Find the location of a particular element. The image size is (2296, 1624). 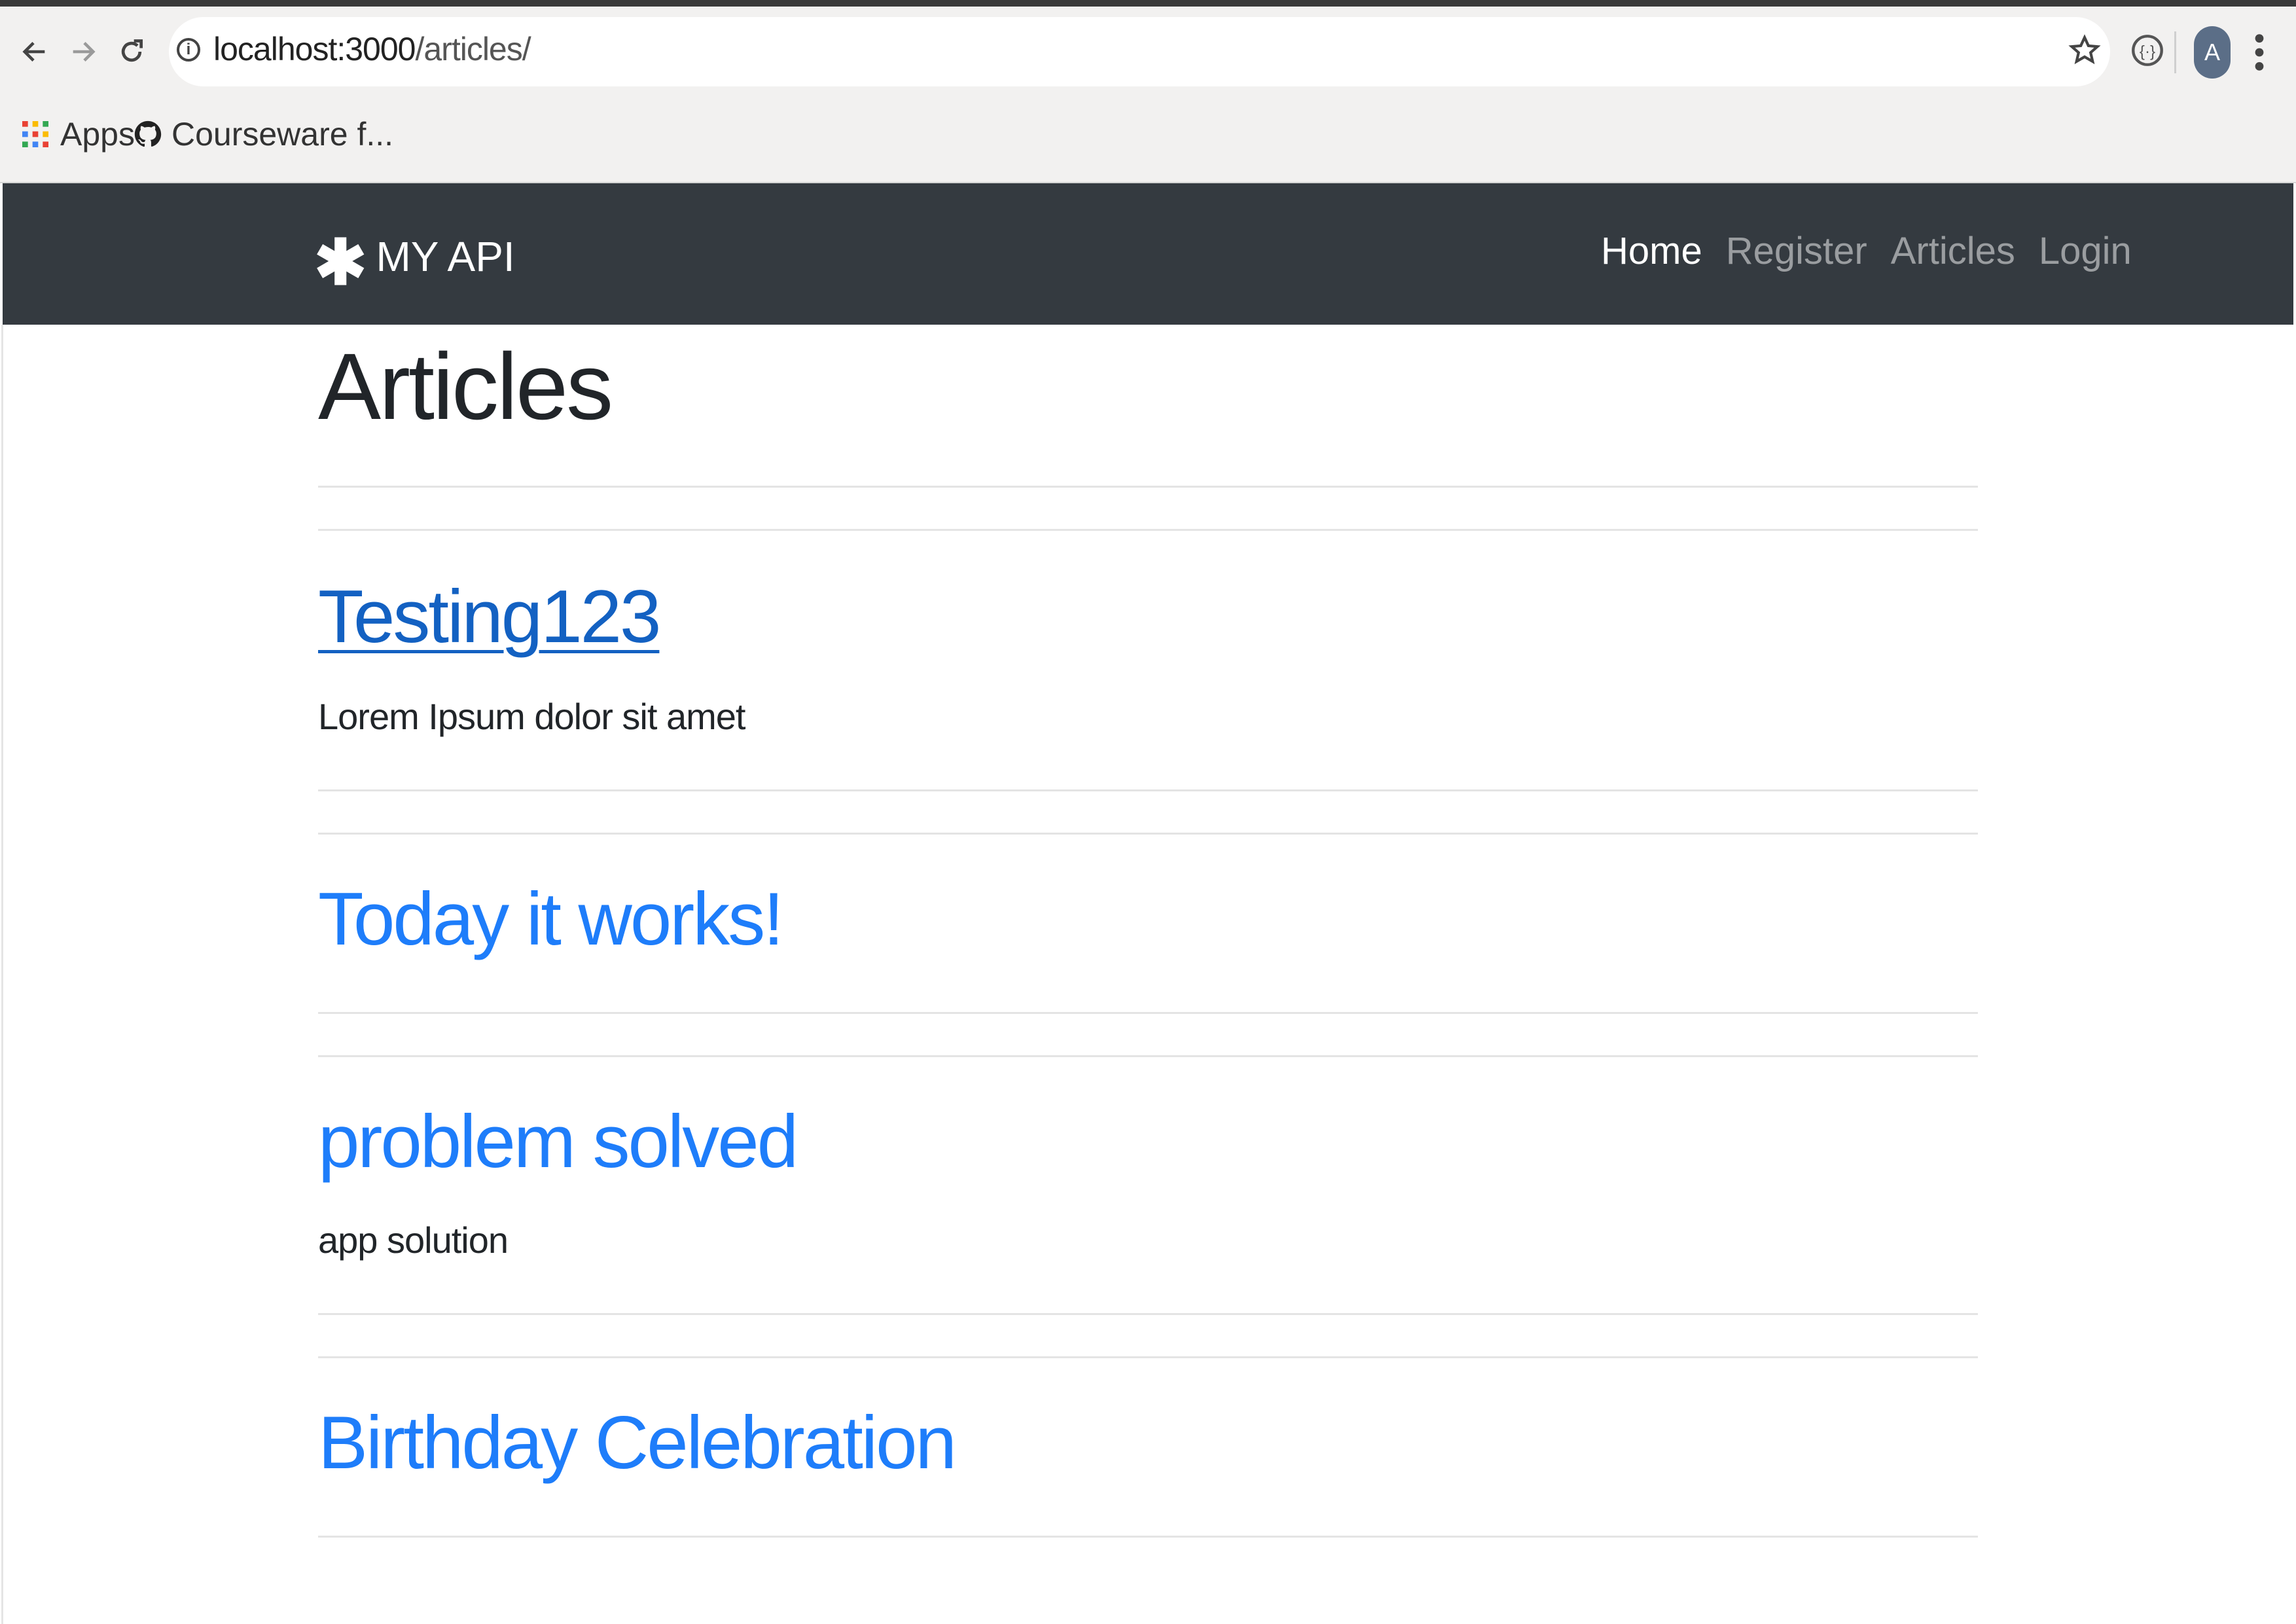

article-body: Lorem Ipsum dolor sit amet is located at coordinates (531, 716).